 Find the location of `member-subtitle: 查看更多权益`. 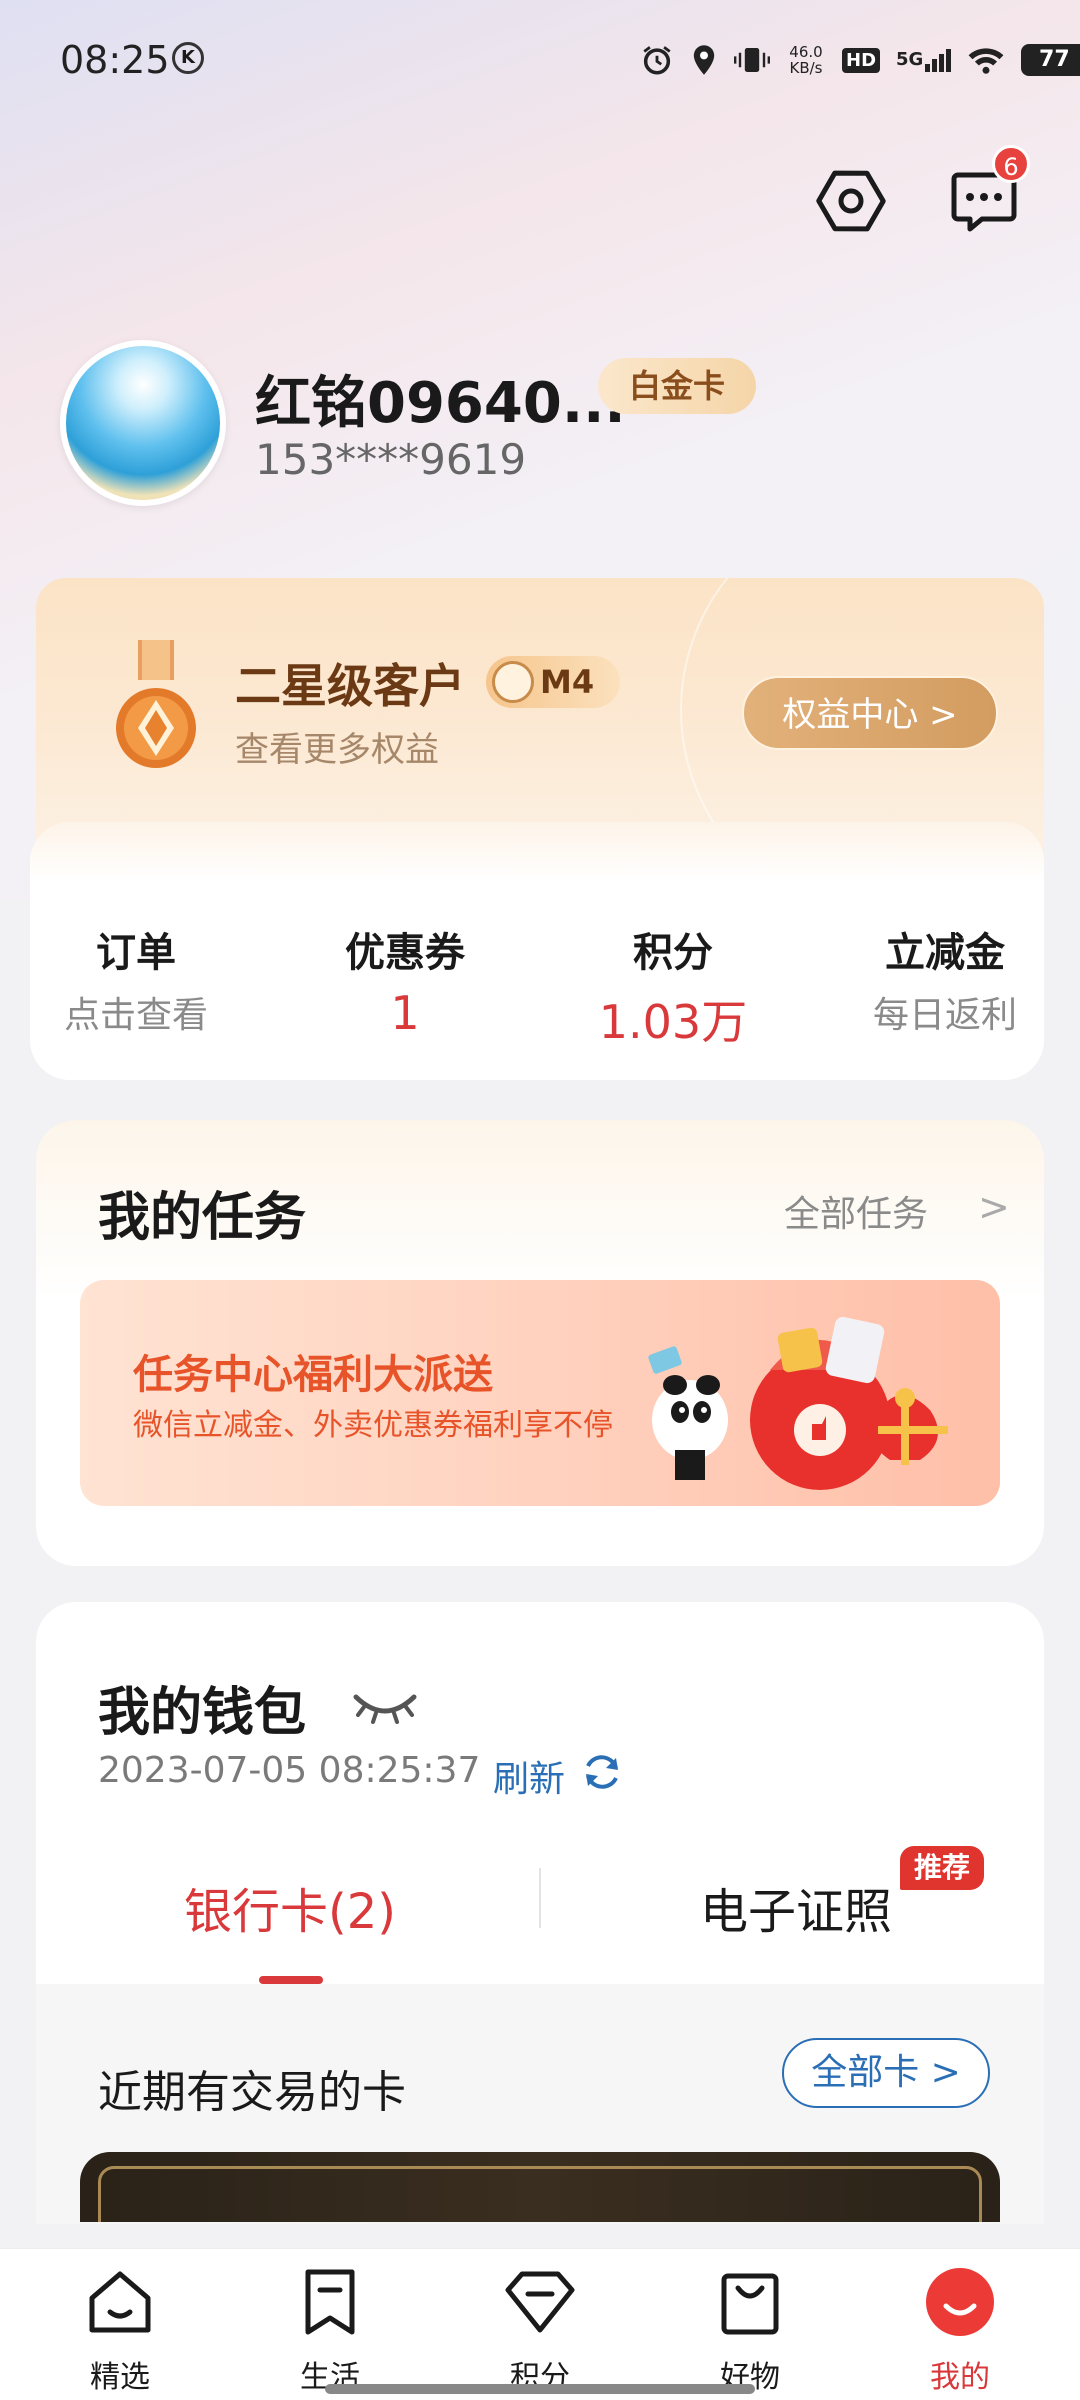

member-subtitle: 查看更多权益 is located at coordinates (337, 750).